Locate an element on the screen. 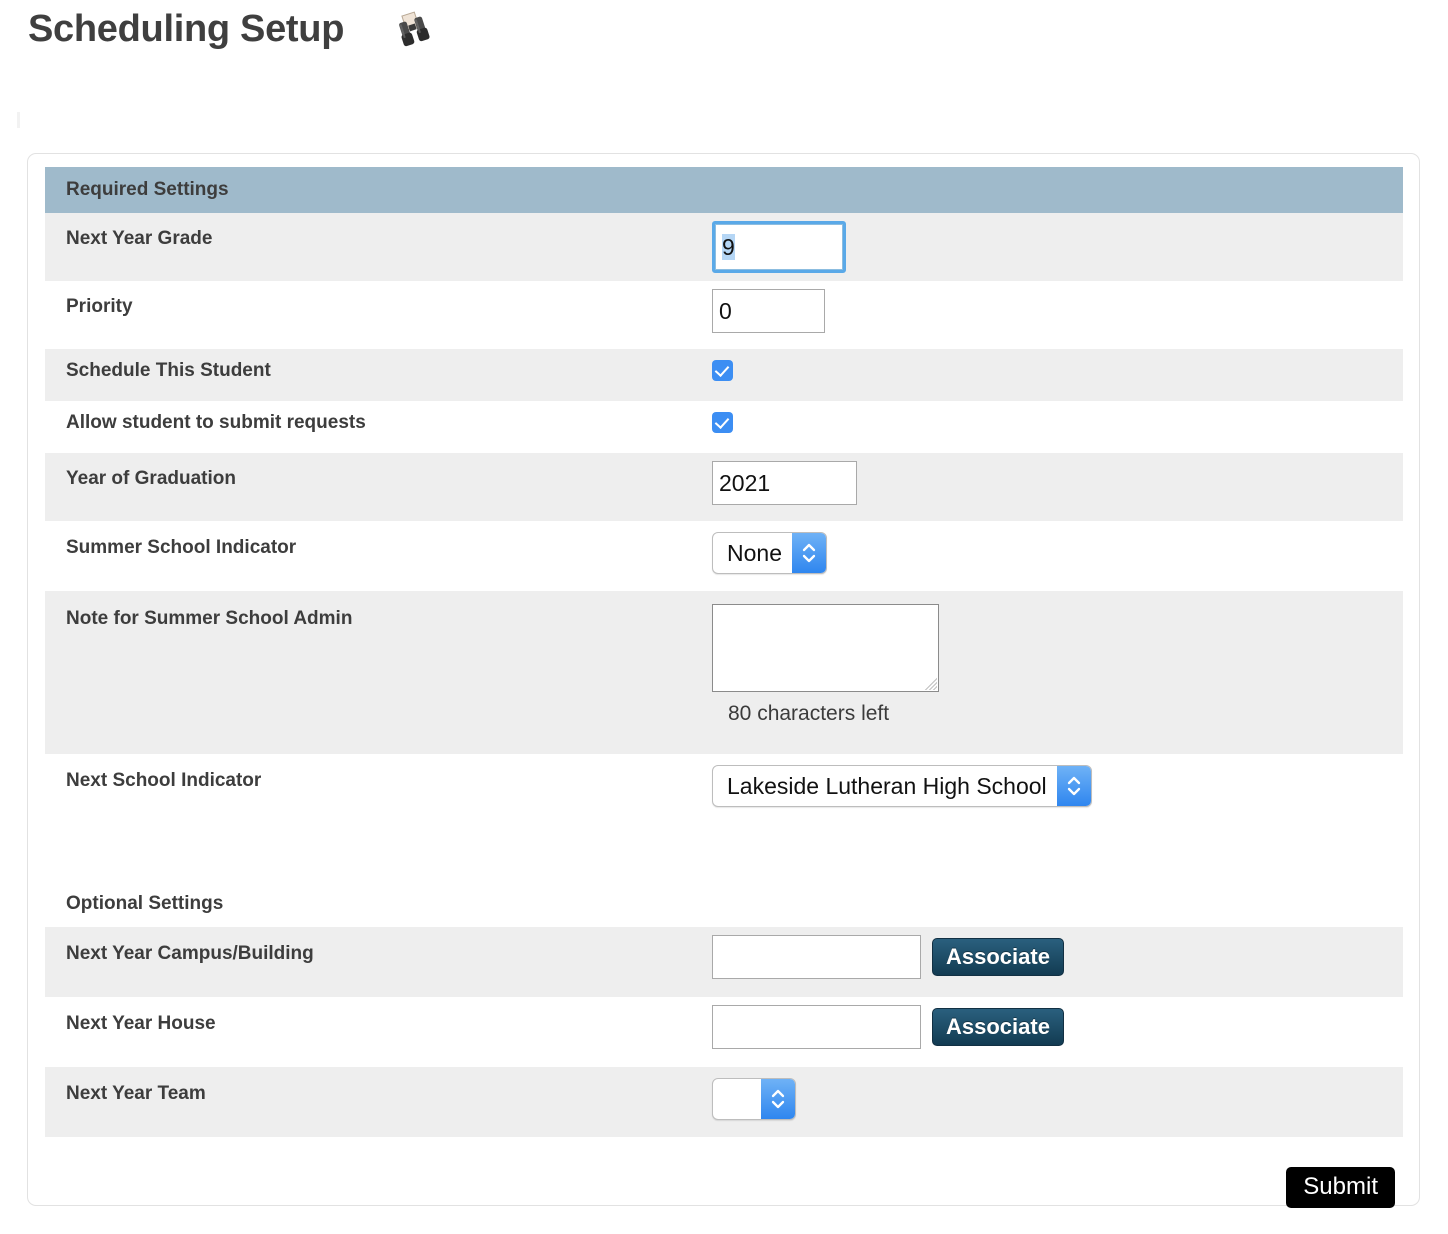  row-summer-school-indicator: Summer School Indicator None is located at coordinates (724, 556).